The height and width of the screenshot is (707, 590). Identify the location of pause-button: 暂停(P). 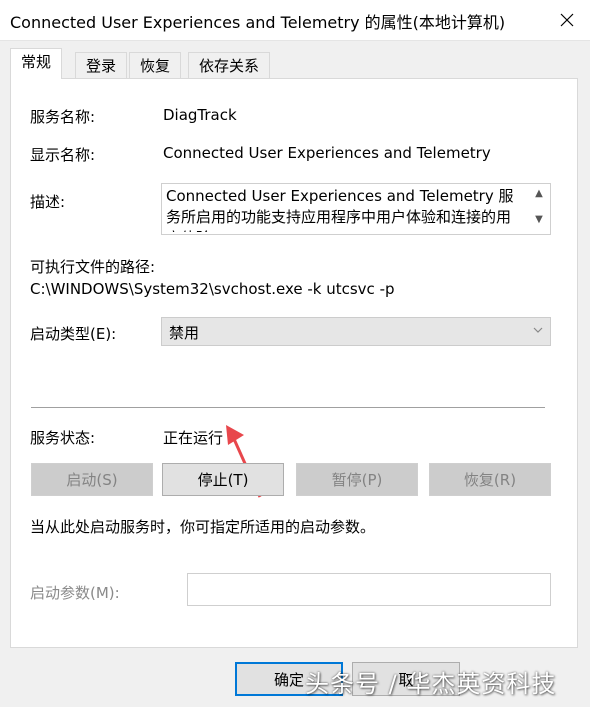
(357, 479).